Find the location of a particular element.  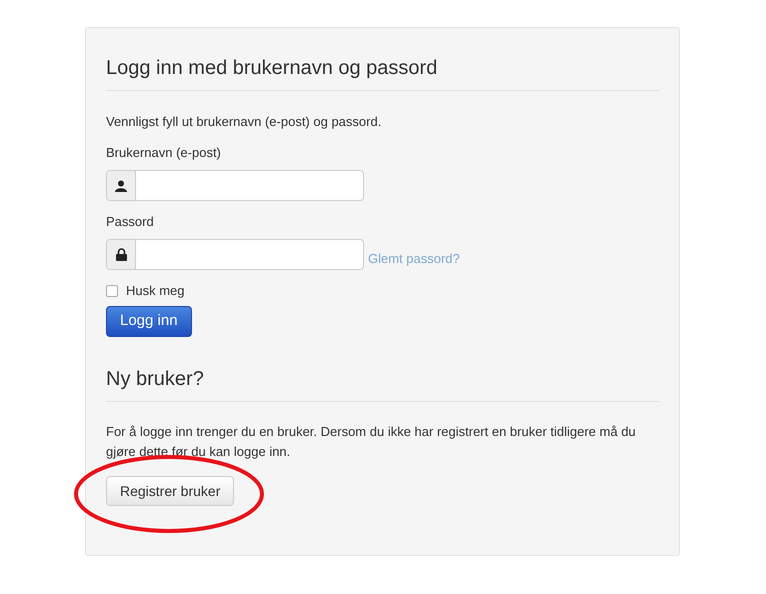

lock-icon is located at coordinates (121, 254).